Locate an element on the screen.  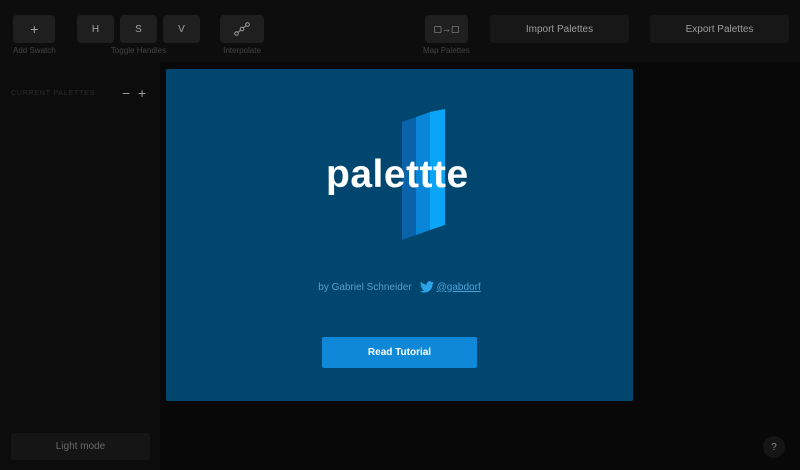
author-name: by Gabriel Schneider is located at coordinates (365, 287).